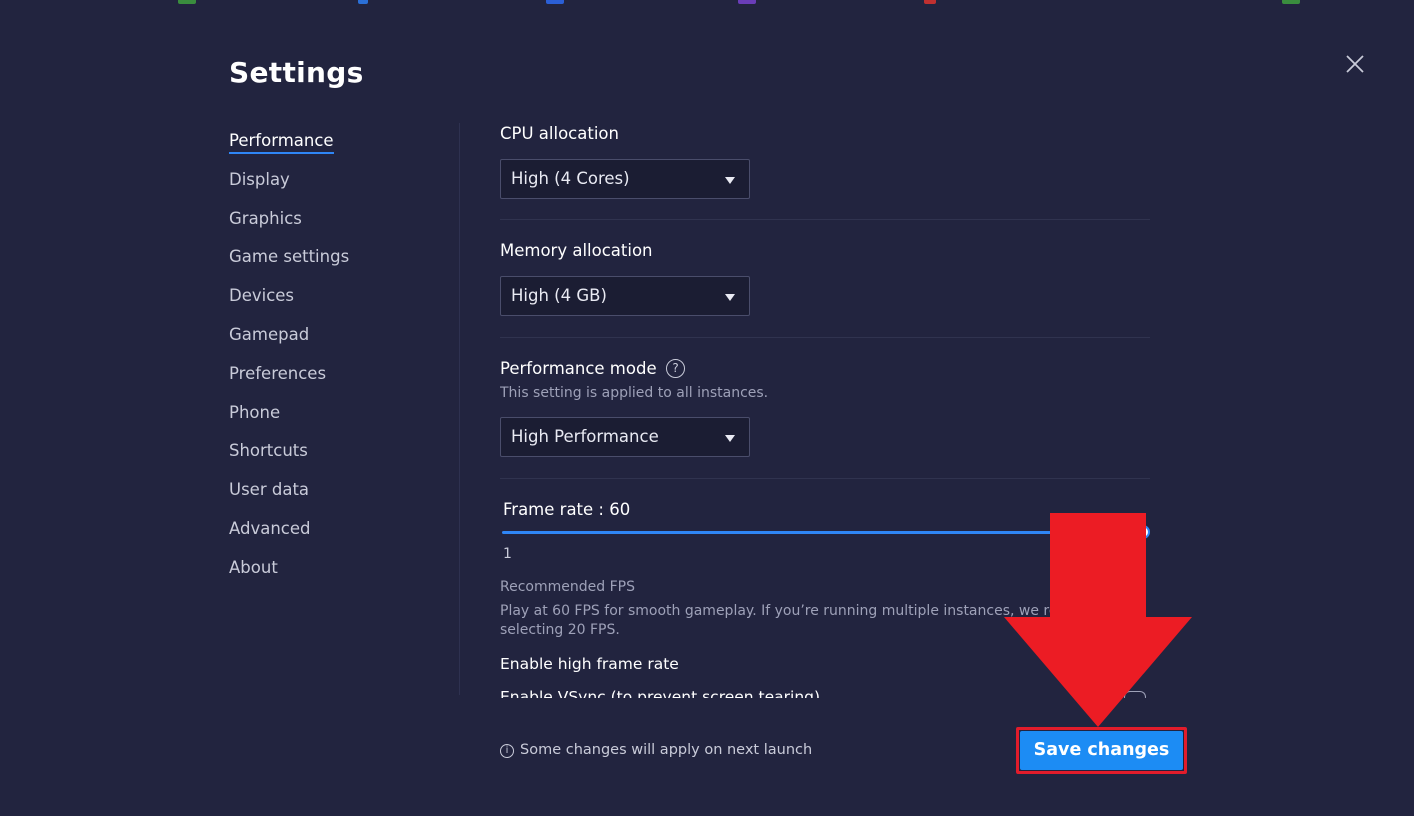 Image resolution: width=1414 pixels, height=816 pixels. Describe the element at coordinates (339, 147) in the screenshot. I see `sidebar-item-performance: Performance` at that location.